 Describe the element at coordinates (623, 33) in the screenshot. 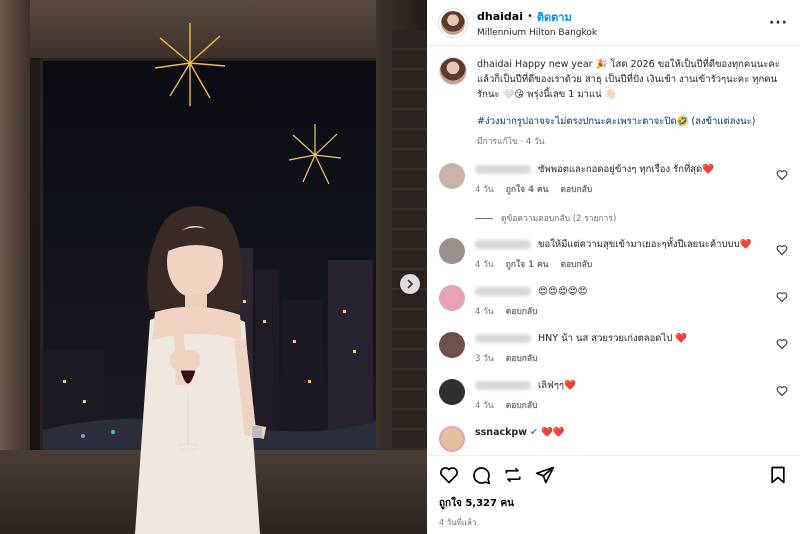

I see `location-link: Millennium Hilton Bangkok` at that location.